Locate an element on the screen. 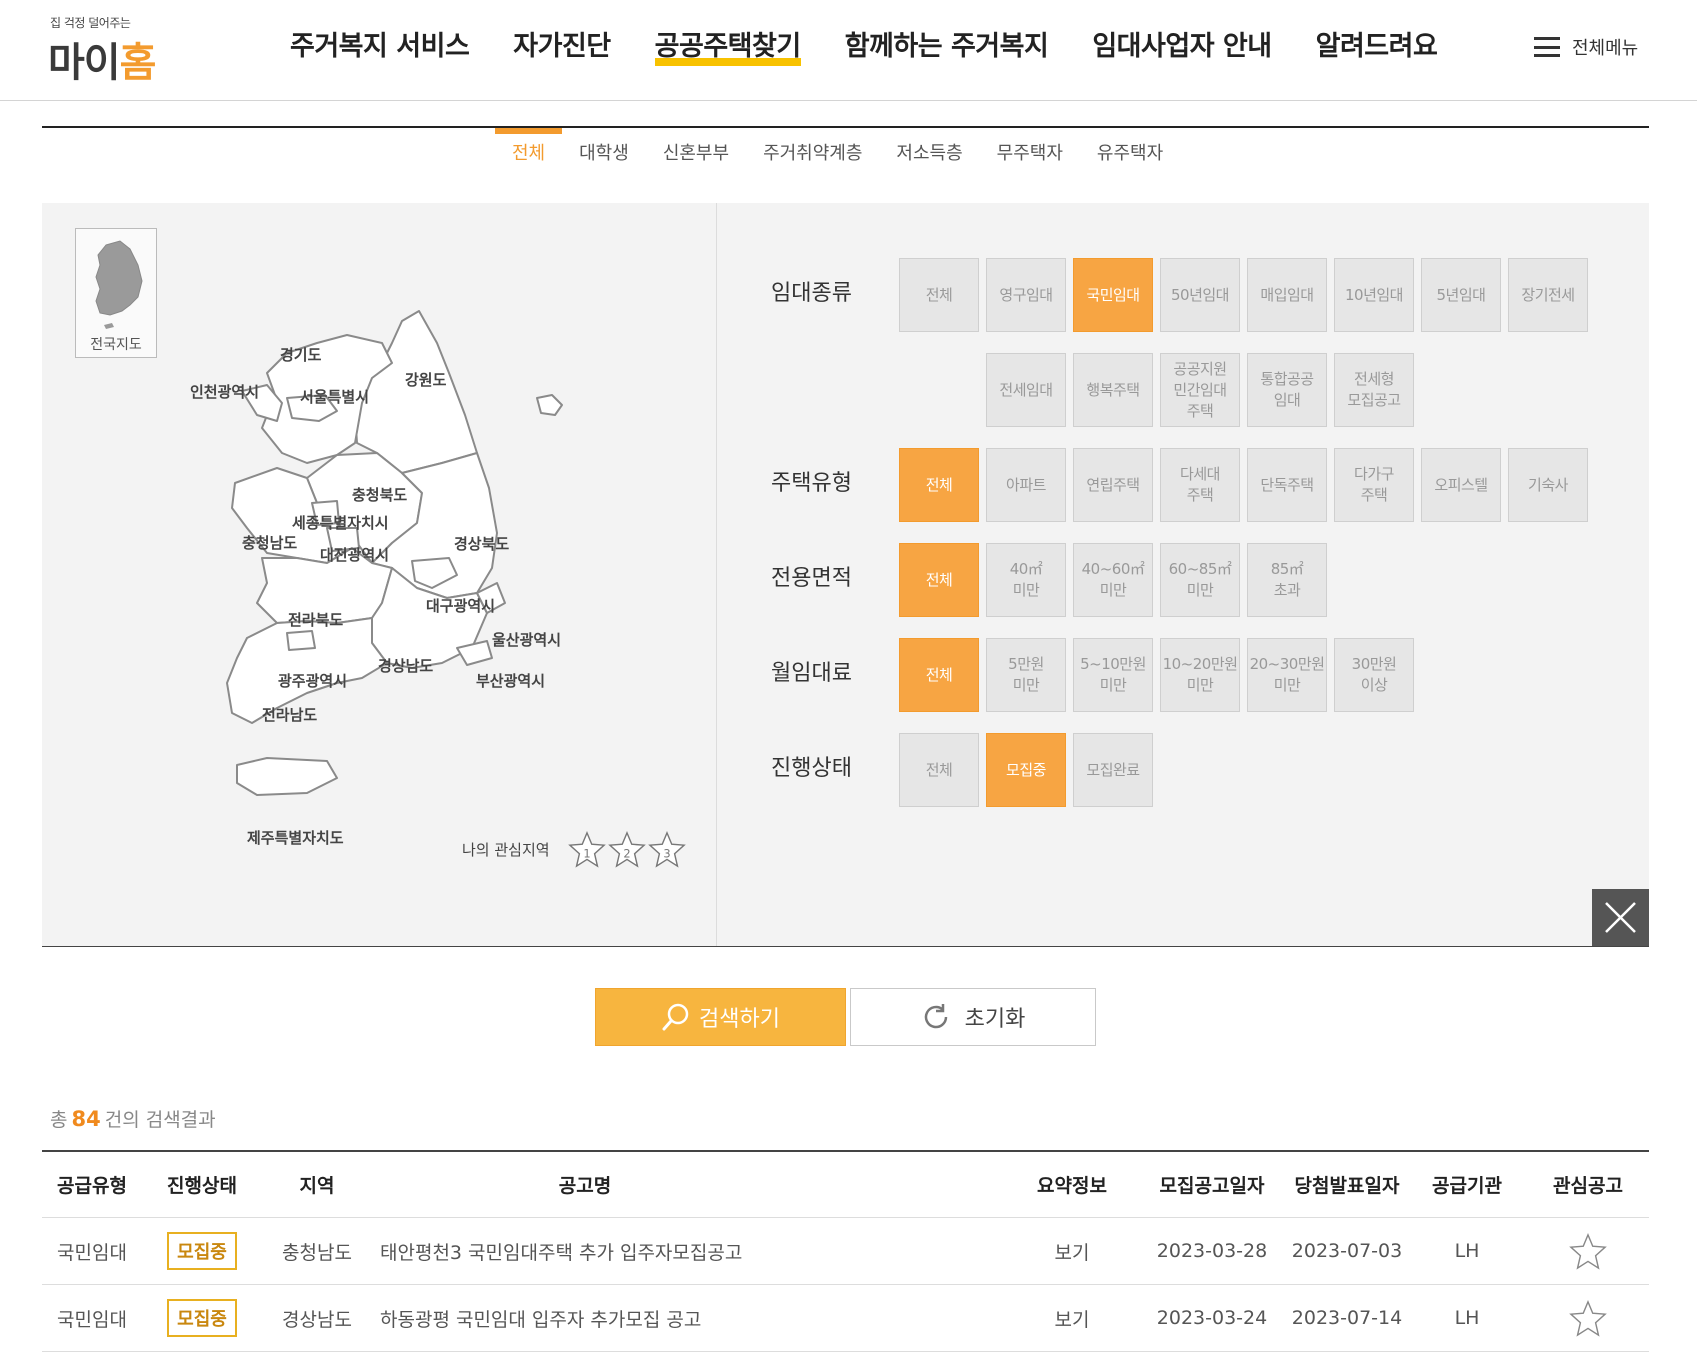  region-label-daegu: 대구광역시 is located at coordinates (460, 605).